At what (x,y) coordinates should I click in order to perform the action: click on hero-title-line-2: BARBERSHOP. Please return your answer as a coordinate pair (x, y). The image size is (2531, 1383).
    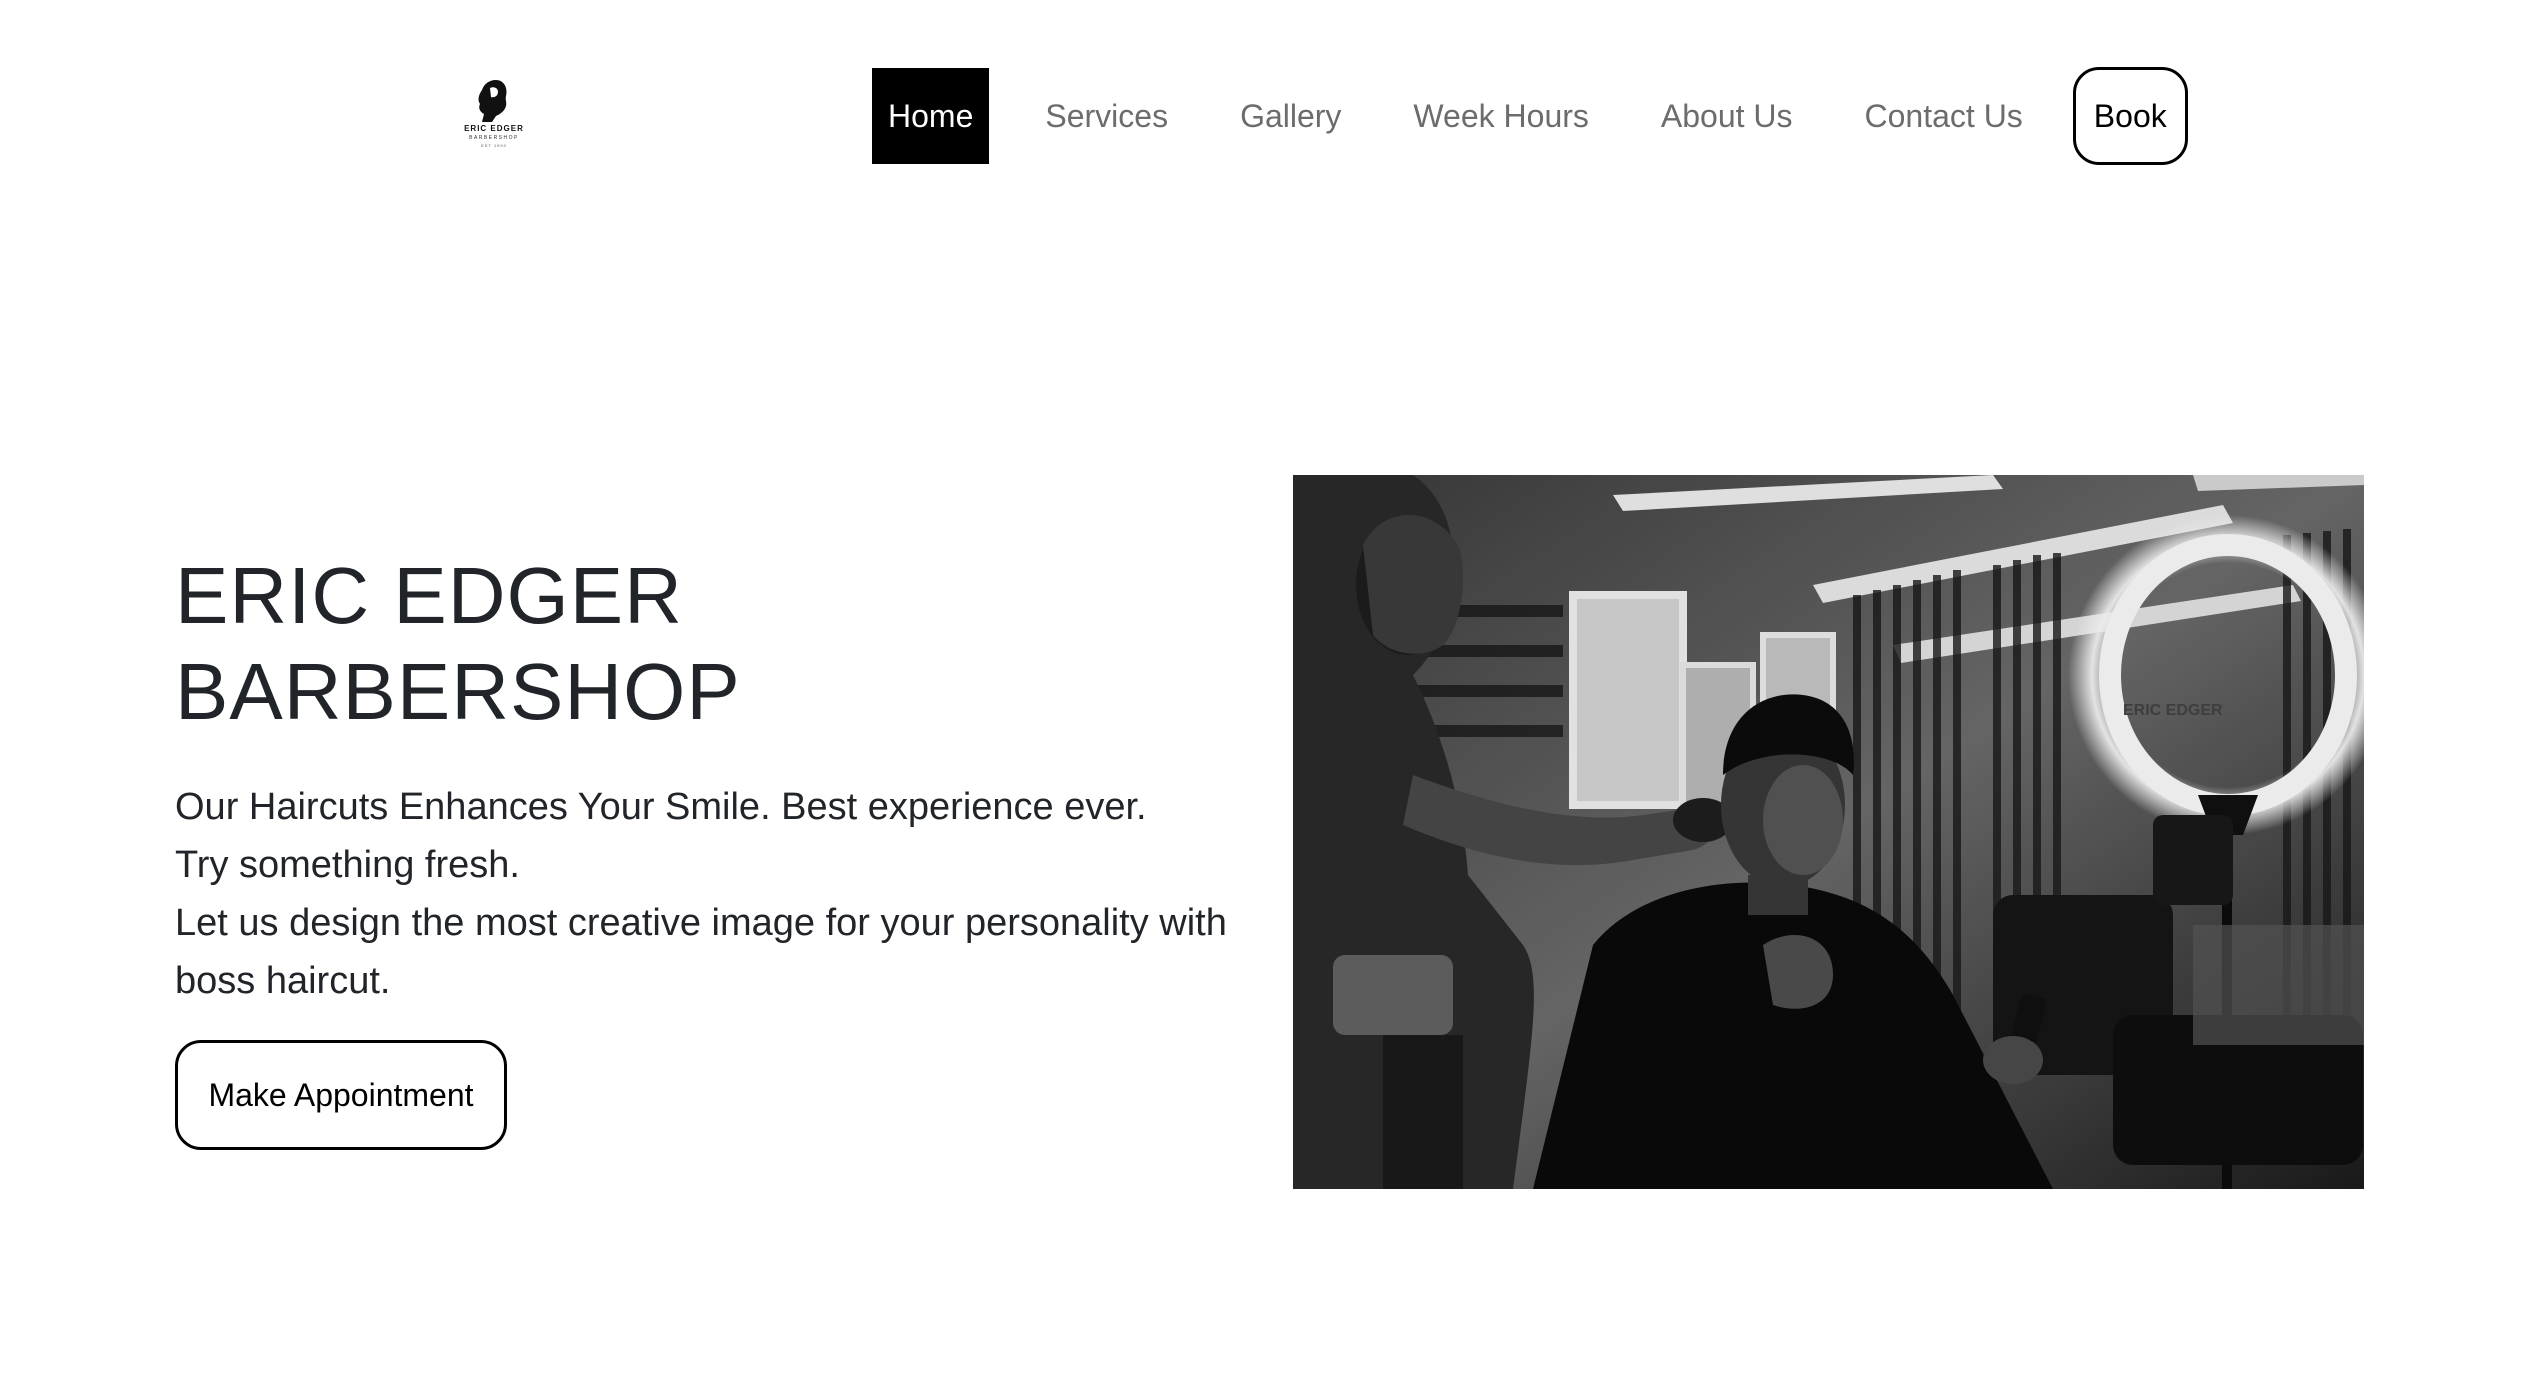
    Looking at the image, I should click on (458, 691).